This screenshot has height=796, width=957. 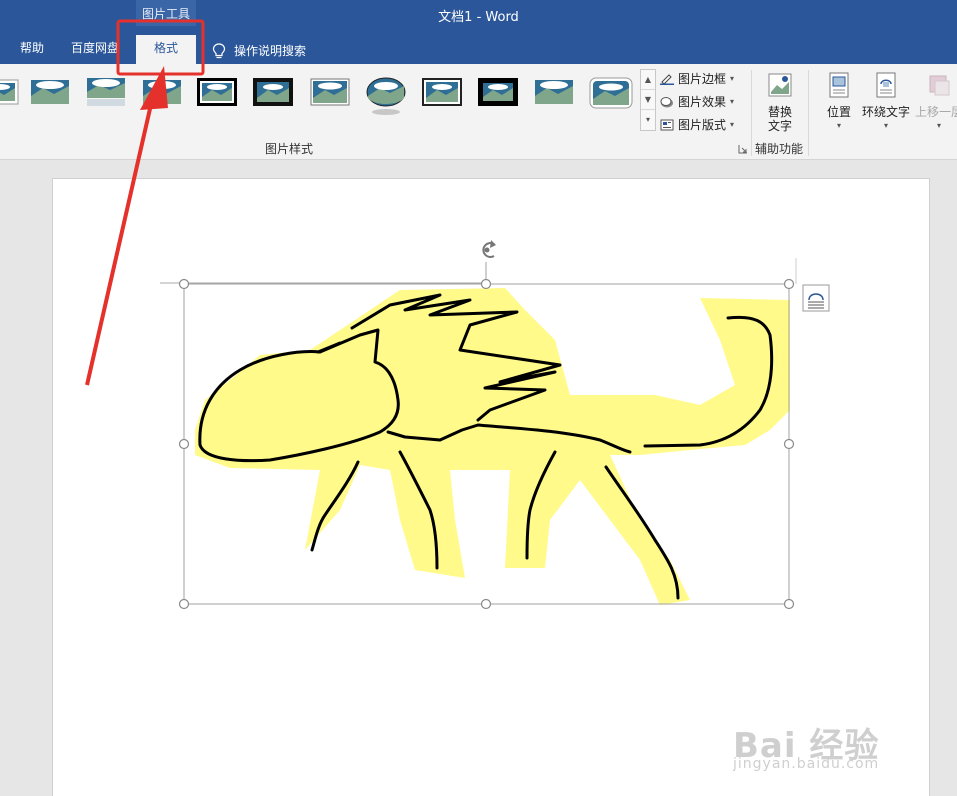 What do you see at coordinates (184, 284) in the screenshot?
I see `resize-handle-top-left` at bounding box center [184, 284].